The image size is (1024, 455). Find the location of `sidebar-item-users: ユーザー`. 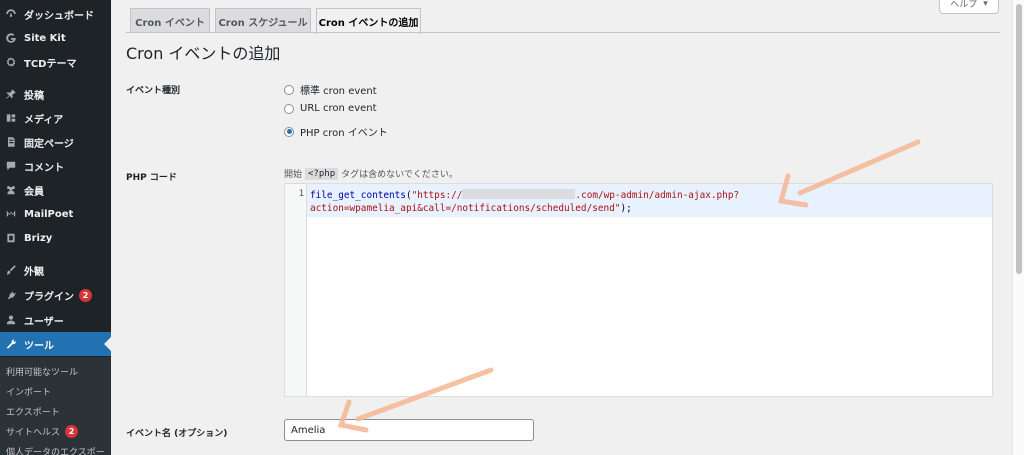

sidebar-item-users: ユーザー is located at coordinates (55, 320).